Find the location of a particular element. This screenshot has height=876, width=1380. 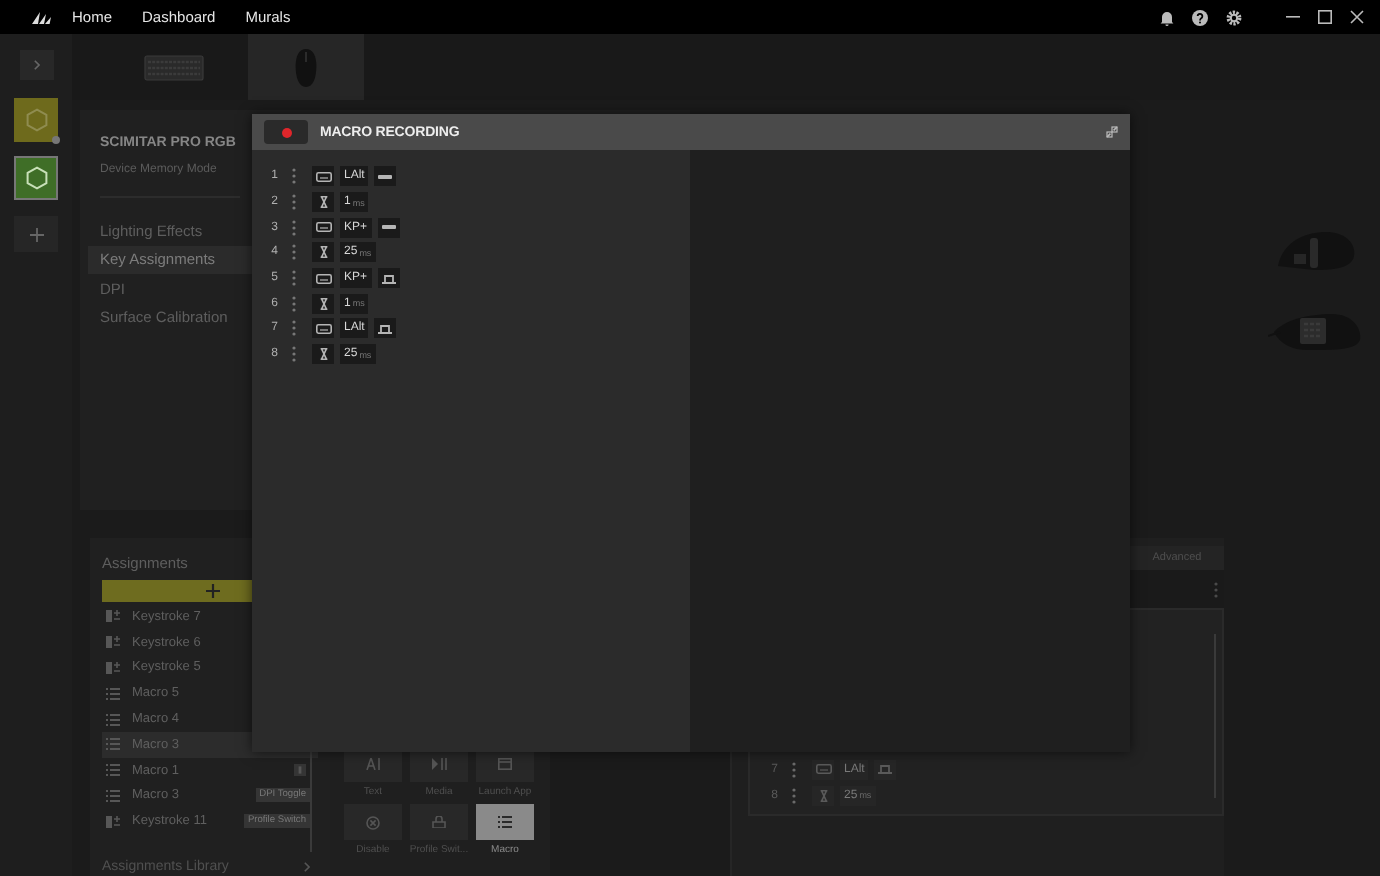

bell-icon is located at coordinates (1167, 17).